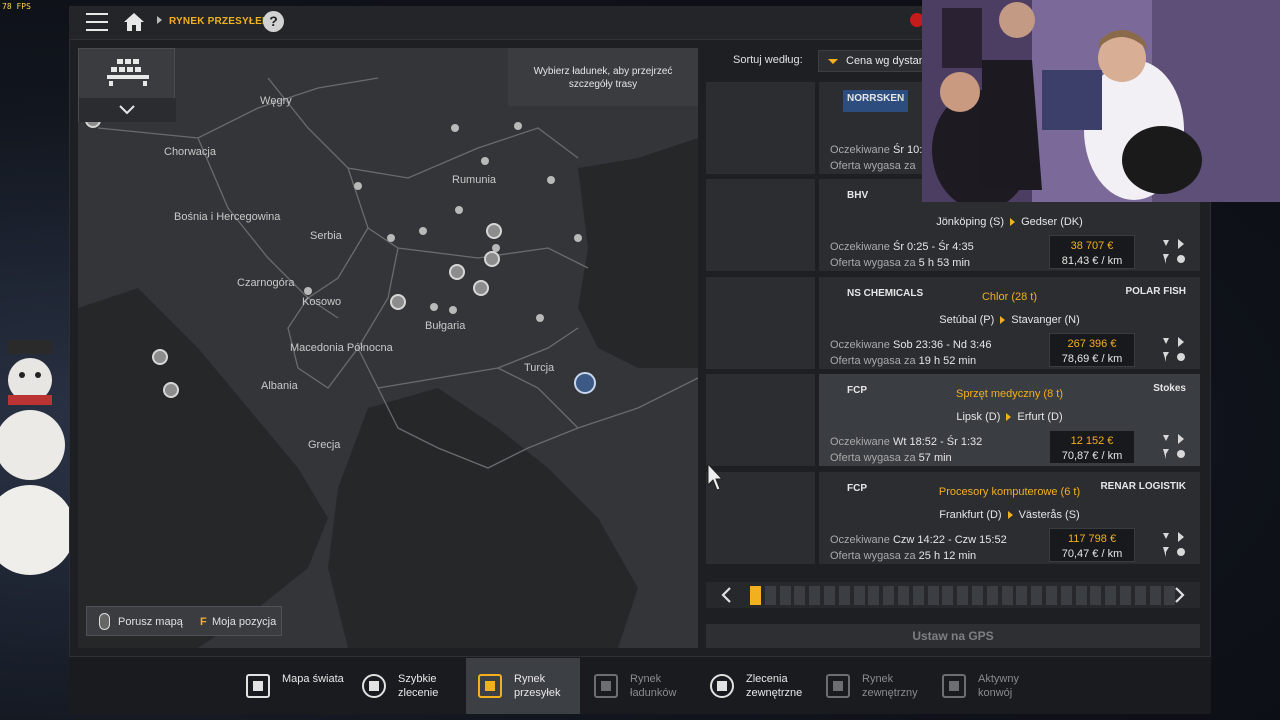 The height and width of the screenshot is (720, 1280). Describe the element at coordinates (953, 636) in the screenshot. I see `set-gps-button: Ustaw na GPS` at that location.